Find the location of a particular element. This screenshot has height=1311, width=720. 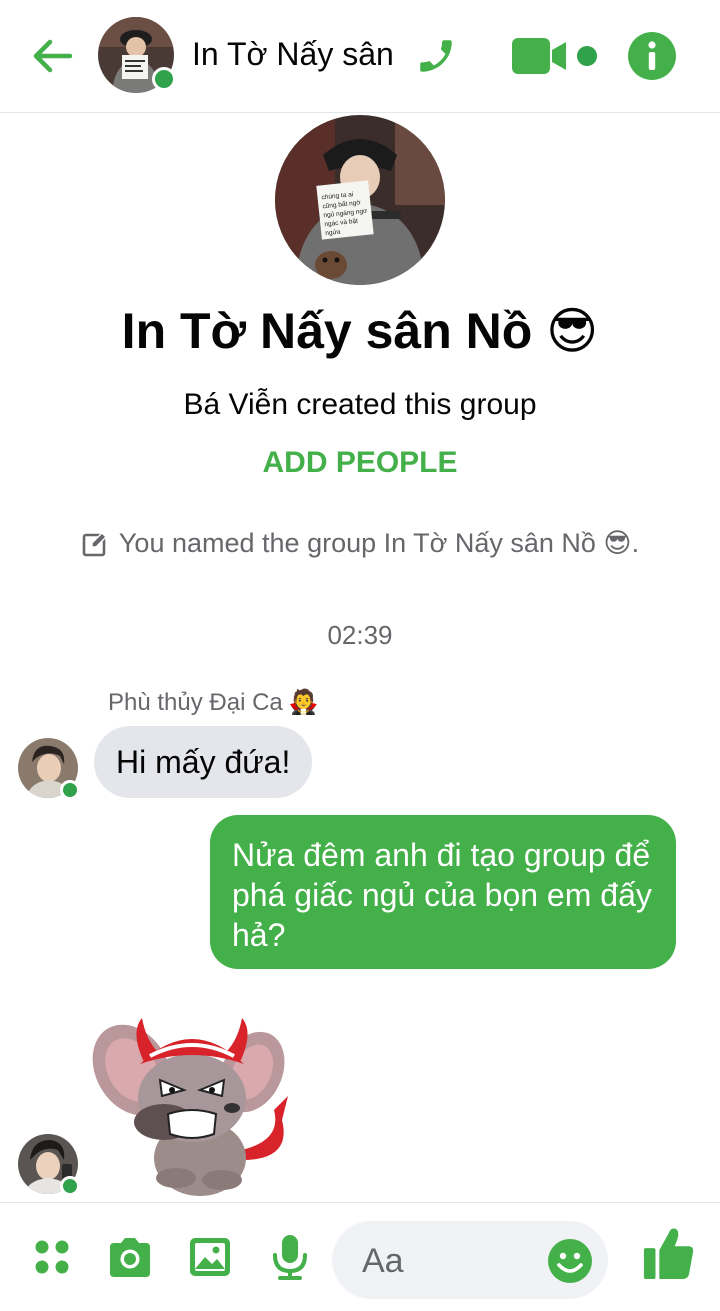

rename-notice: You named the group In Tờ Nấy sân Nồ 😎. is located at coordinates (360, 543).